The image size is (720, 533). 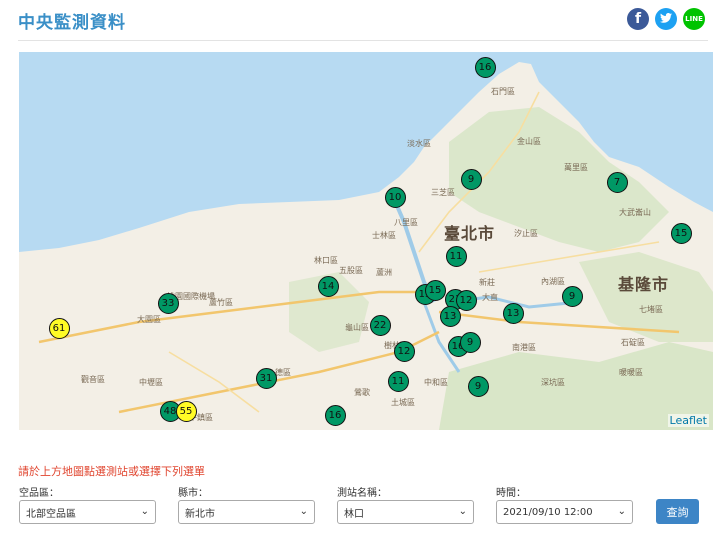 I want to click on district-label: 大武崙山, so click(x=635, y=212).